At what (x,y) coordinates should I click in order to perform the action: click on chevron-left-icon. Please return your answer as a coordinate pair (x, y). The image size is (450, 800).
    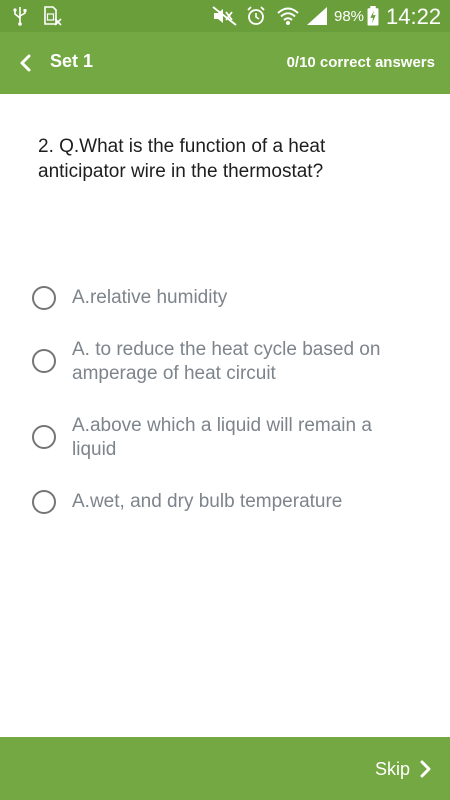
    Looking at the image, I should click on (25, 63).